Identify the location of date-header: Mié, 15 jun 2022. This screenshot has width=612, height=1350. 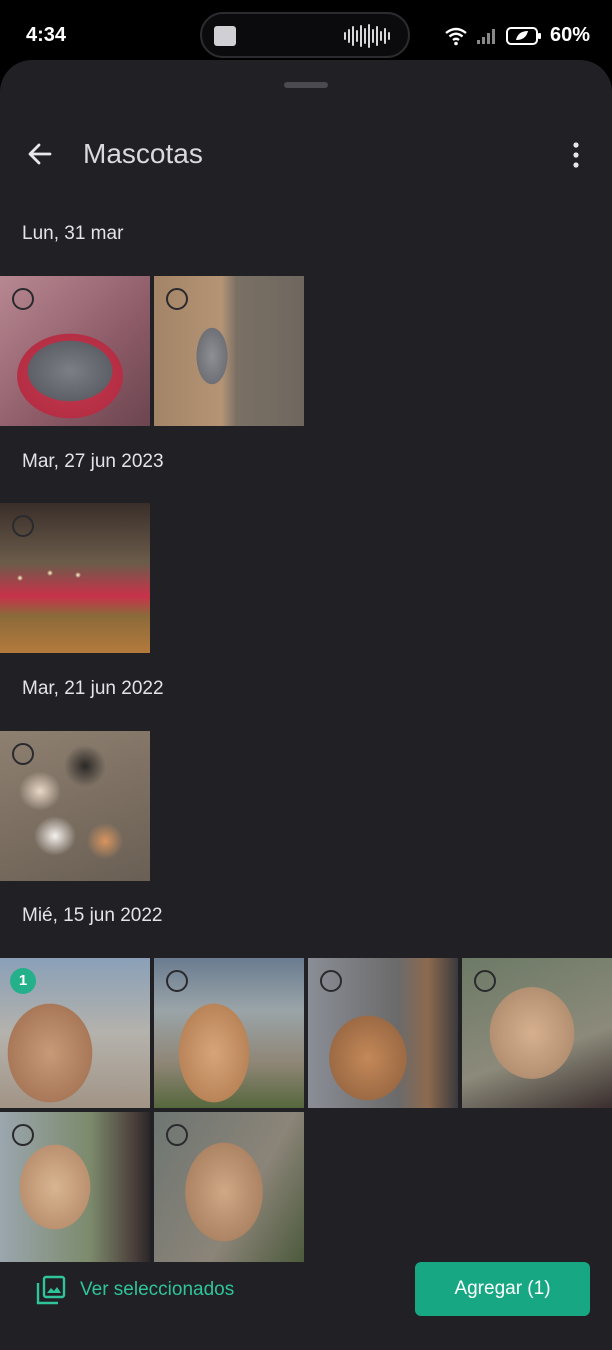
(92, 915).